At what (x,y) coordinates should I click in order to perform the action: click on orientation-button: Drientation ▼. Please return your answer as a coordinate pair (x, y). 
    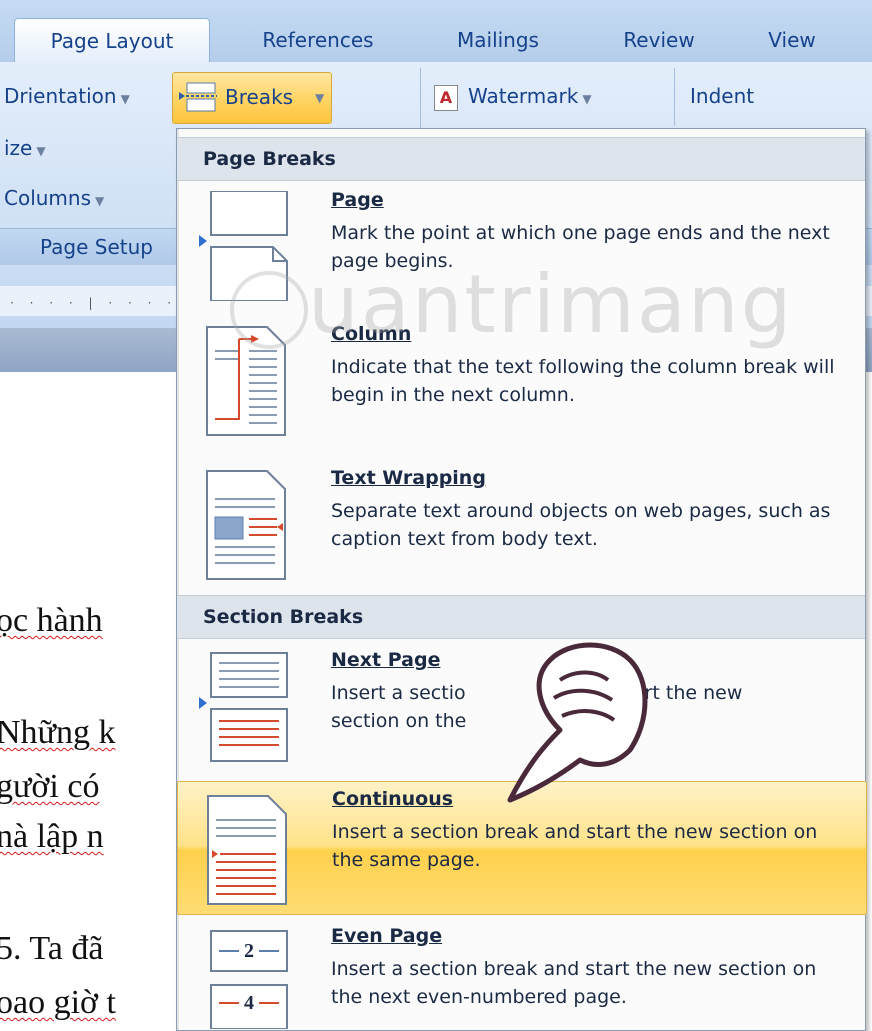
    Looking at the image, I should click on (67, 96).